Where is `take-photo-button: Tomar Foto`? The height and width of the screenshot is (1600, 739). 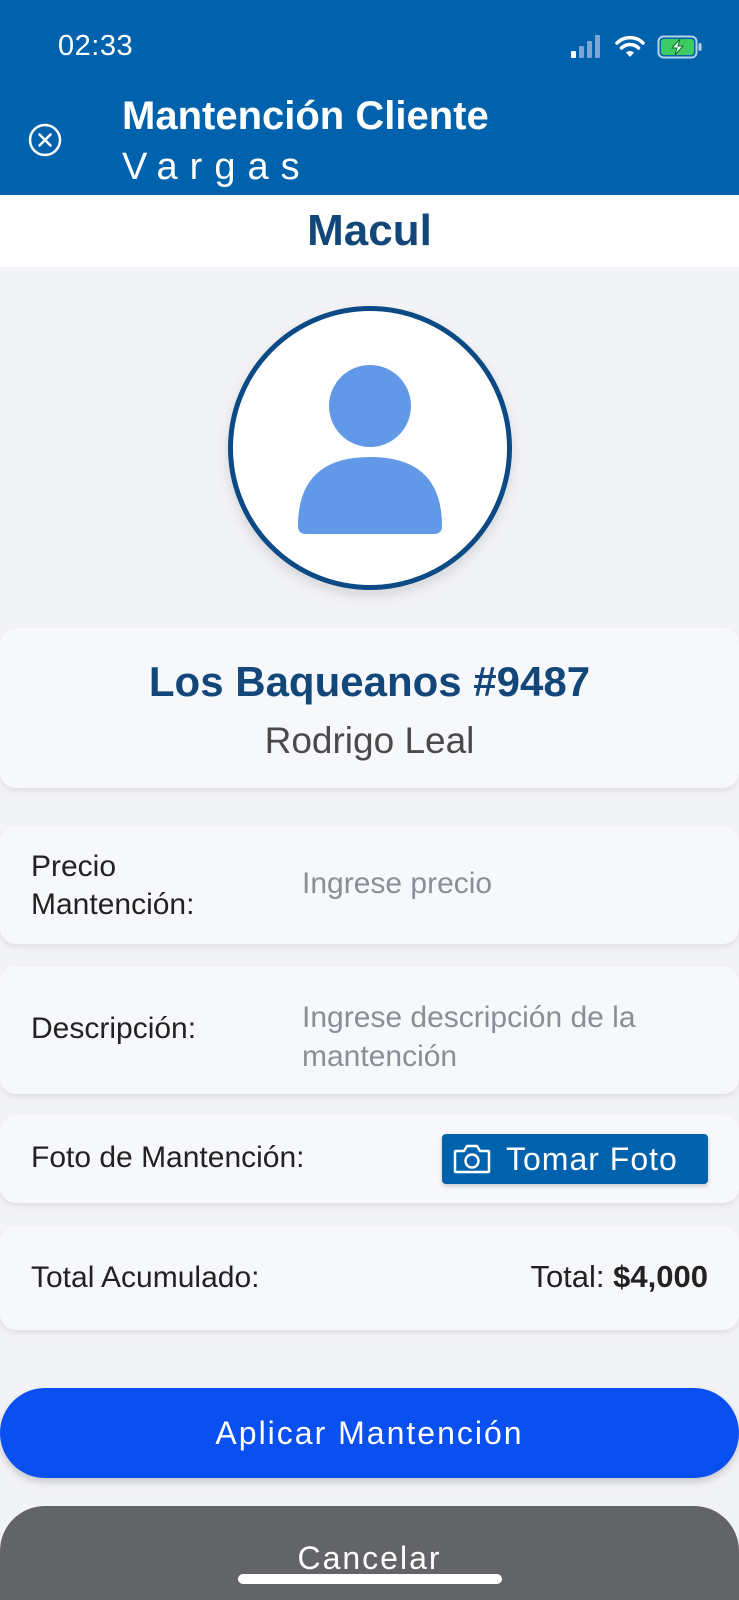
take-photo-button: Tomar Foto is located at coordinates (575, 1159).